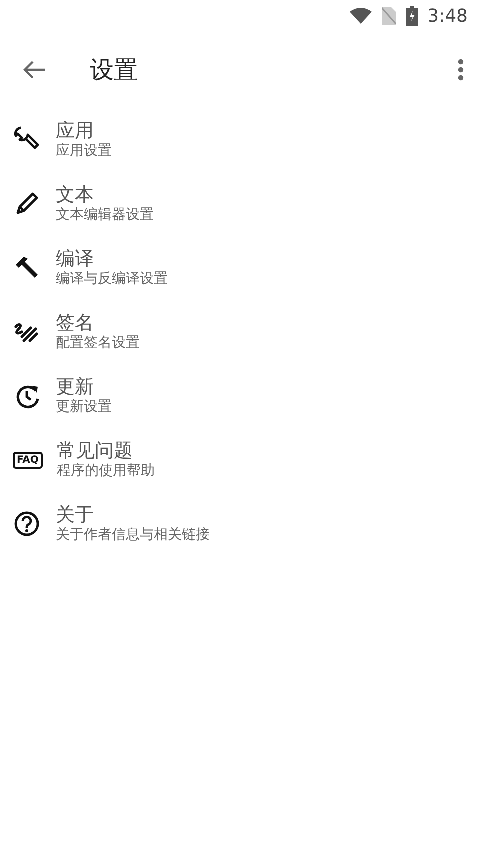 The width and height of the screenshot is (480, 853). I want to click on settings-item: FAQ 常见问题 程序的使用帮助, so click(240, 460).